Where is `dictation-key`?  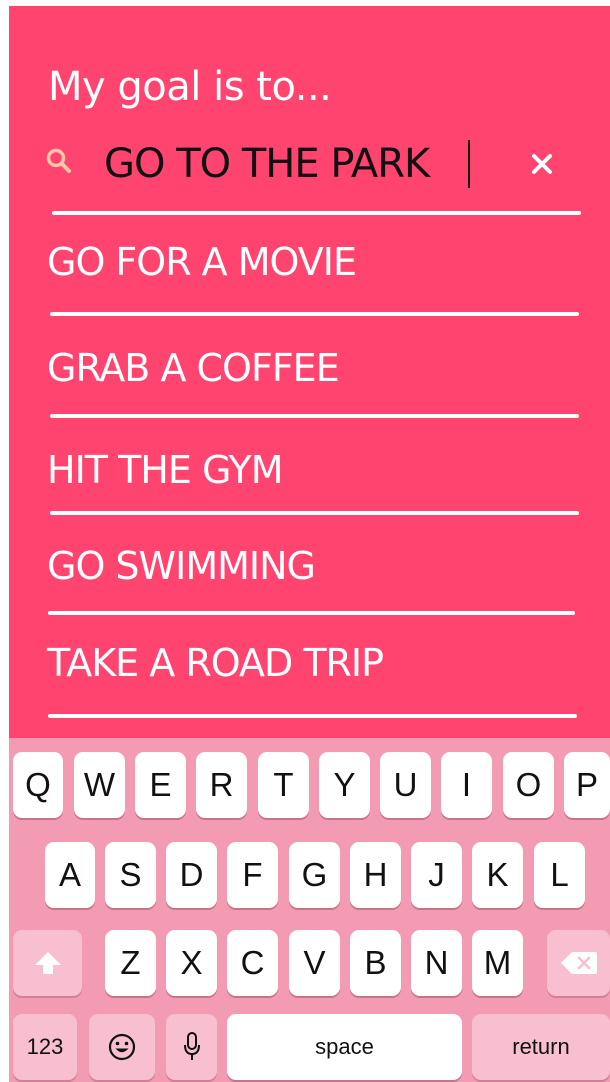
dictation-key is located at coordinates (191, 1047).